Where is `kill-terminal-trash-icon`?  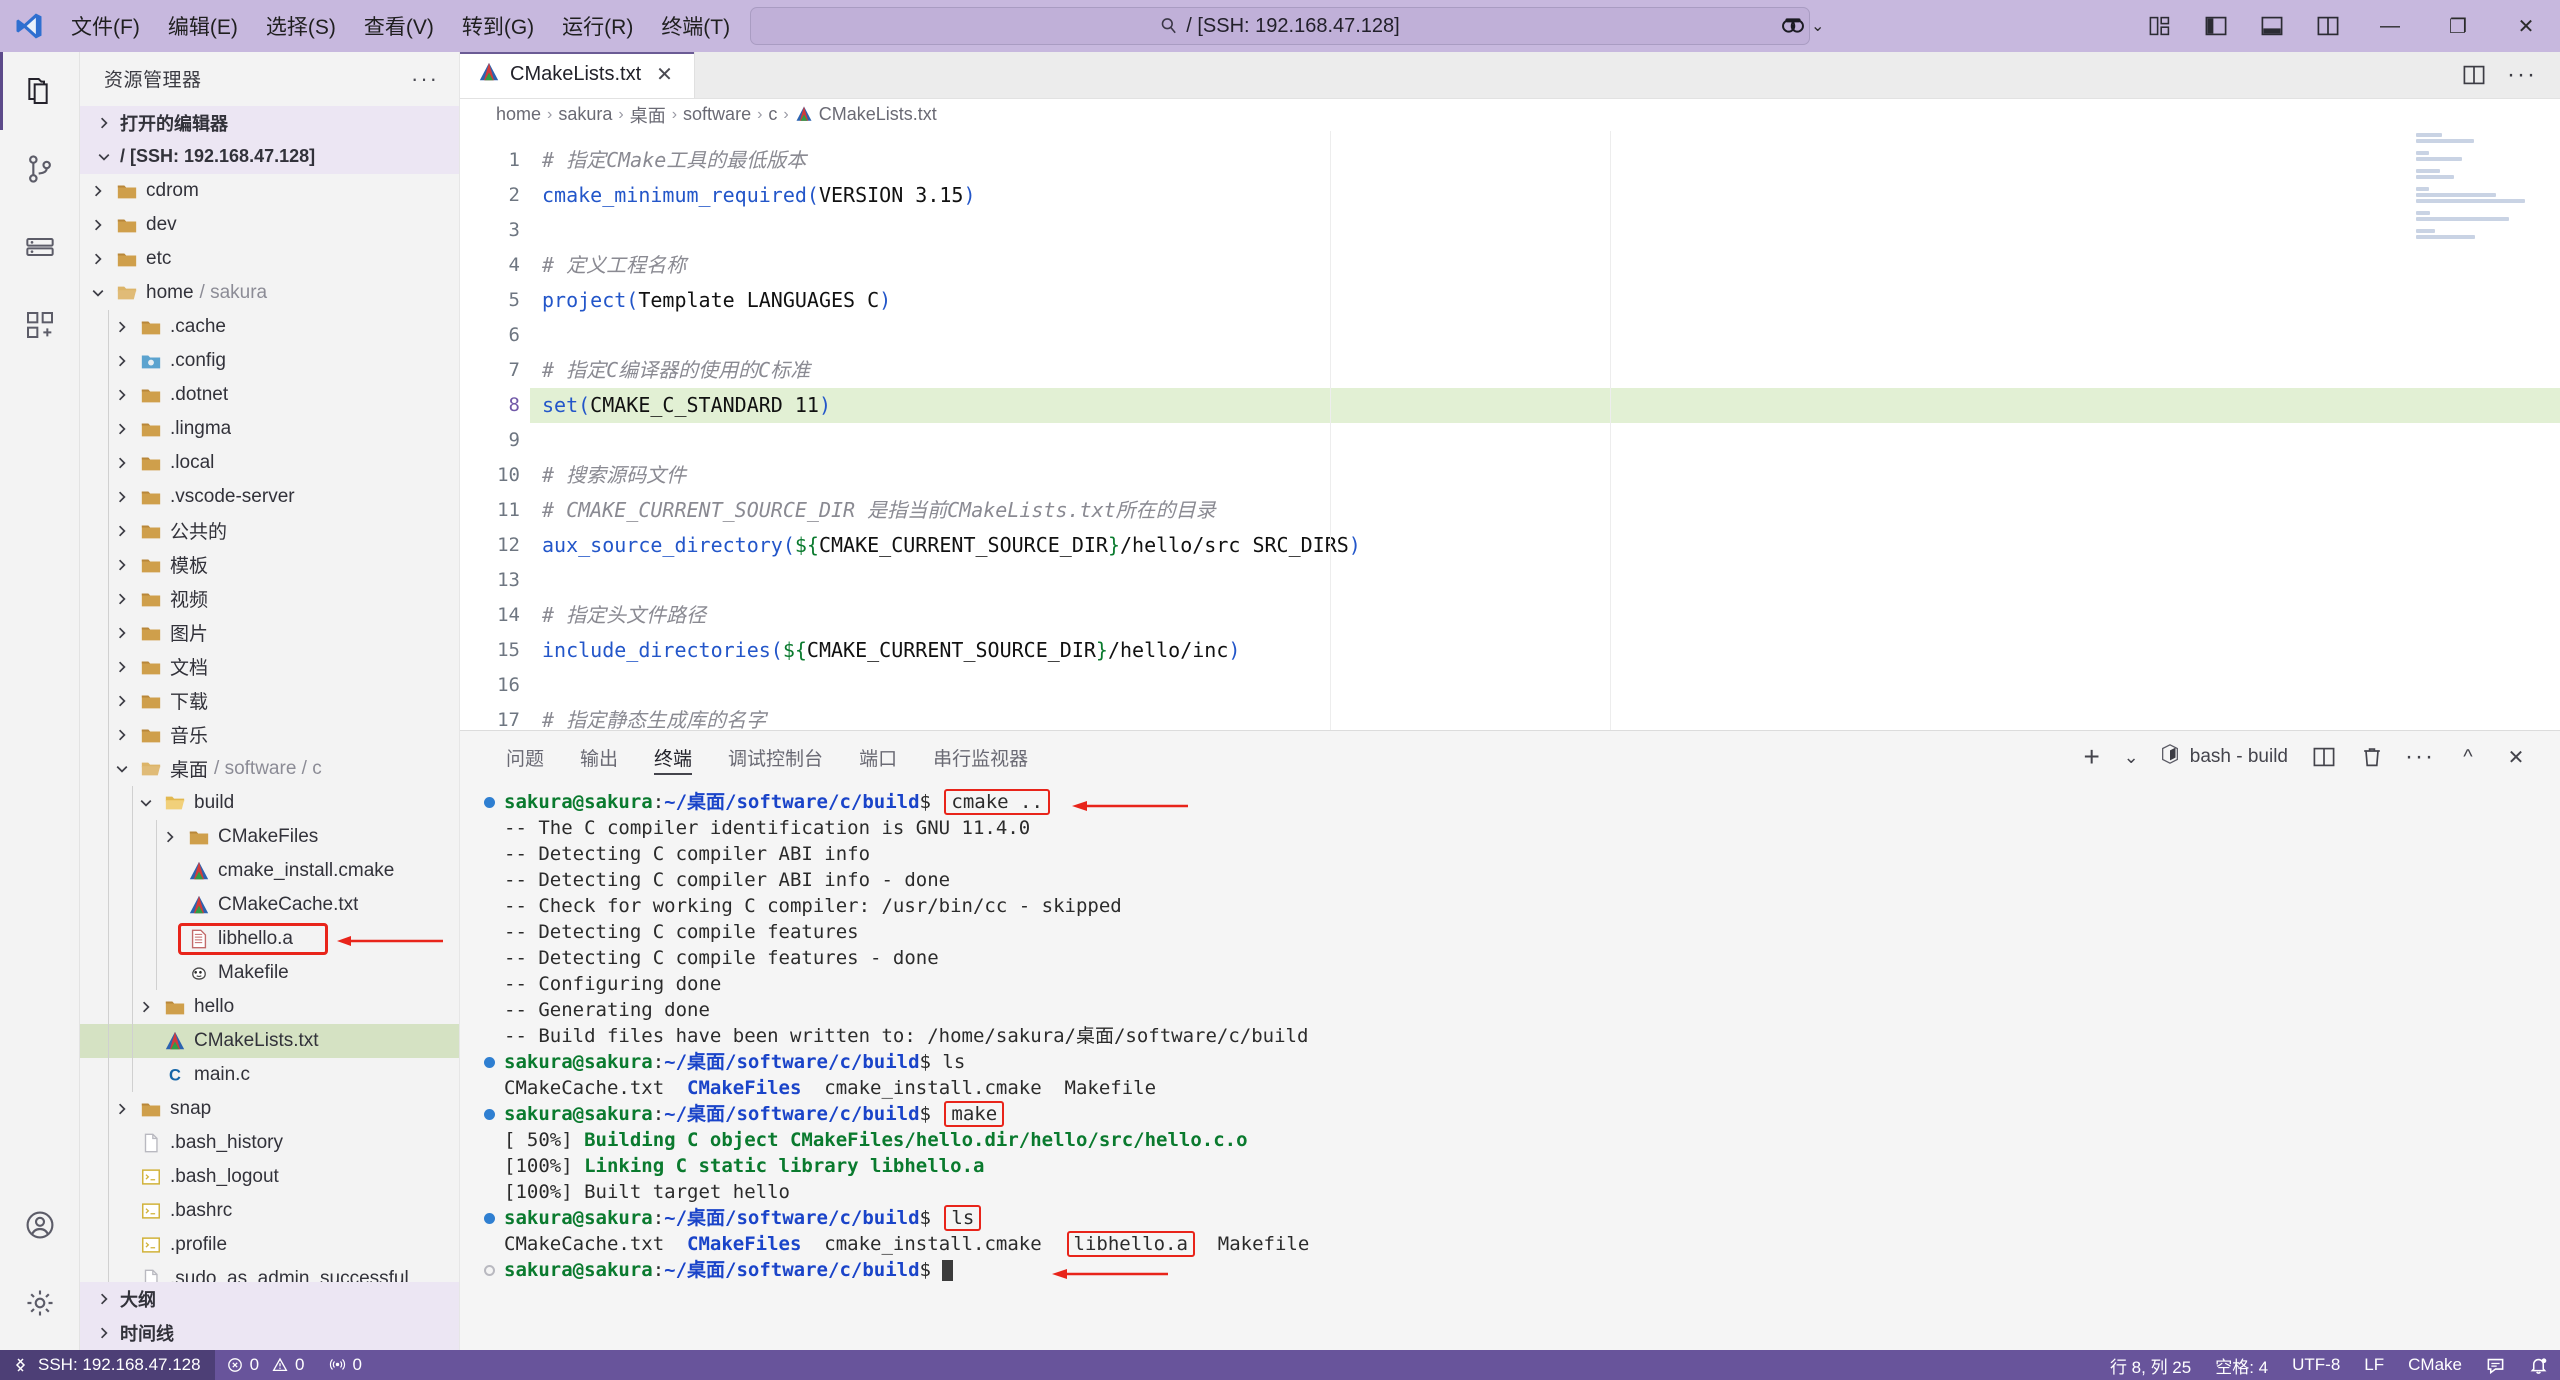 kill-terminal-trash-icon is located at coordinates (2372, 757).